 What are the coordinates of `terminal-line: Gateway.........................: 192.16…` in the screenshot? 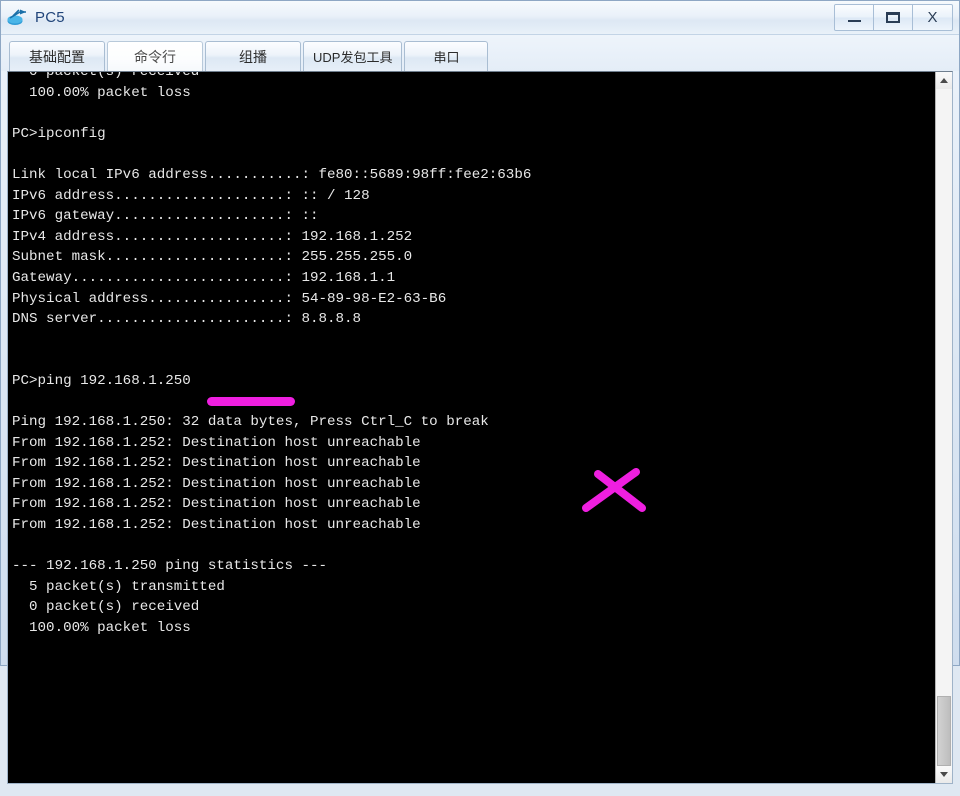 It's located at (204, 277).